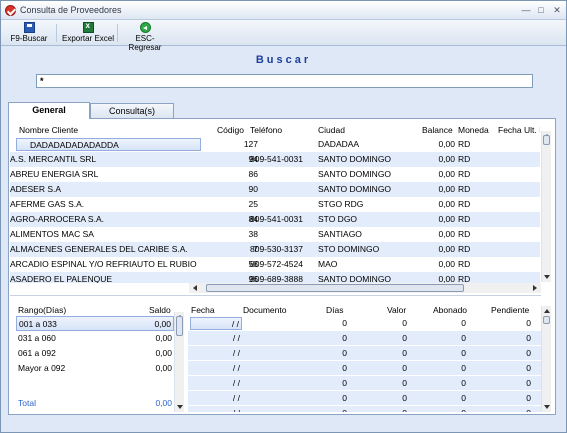  What do you see at coordinates (450, 310) in the screenshot?
I see `col-abonado: Abonado` at bounding box center [450, 310].